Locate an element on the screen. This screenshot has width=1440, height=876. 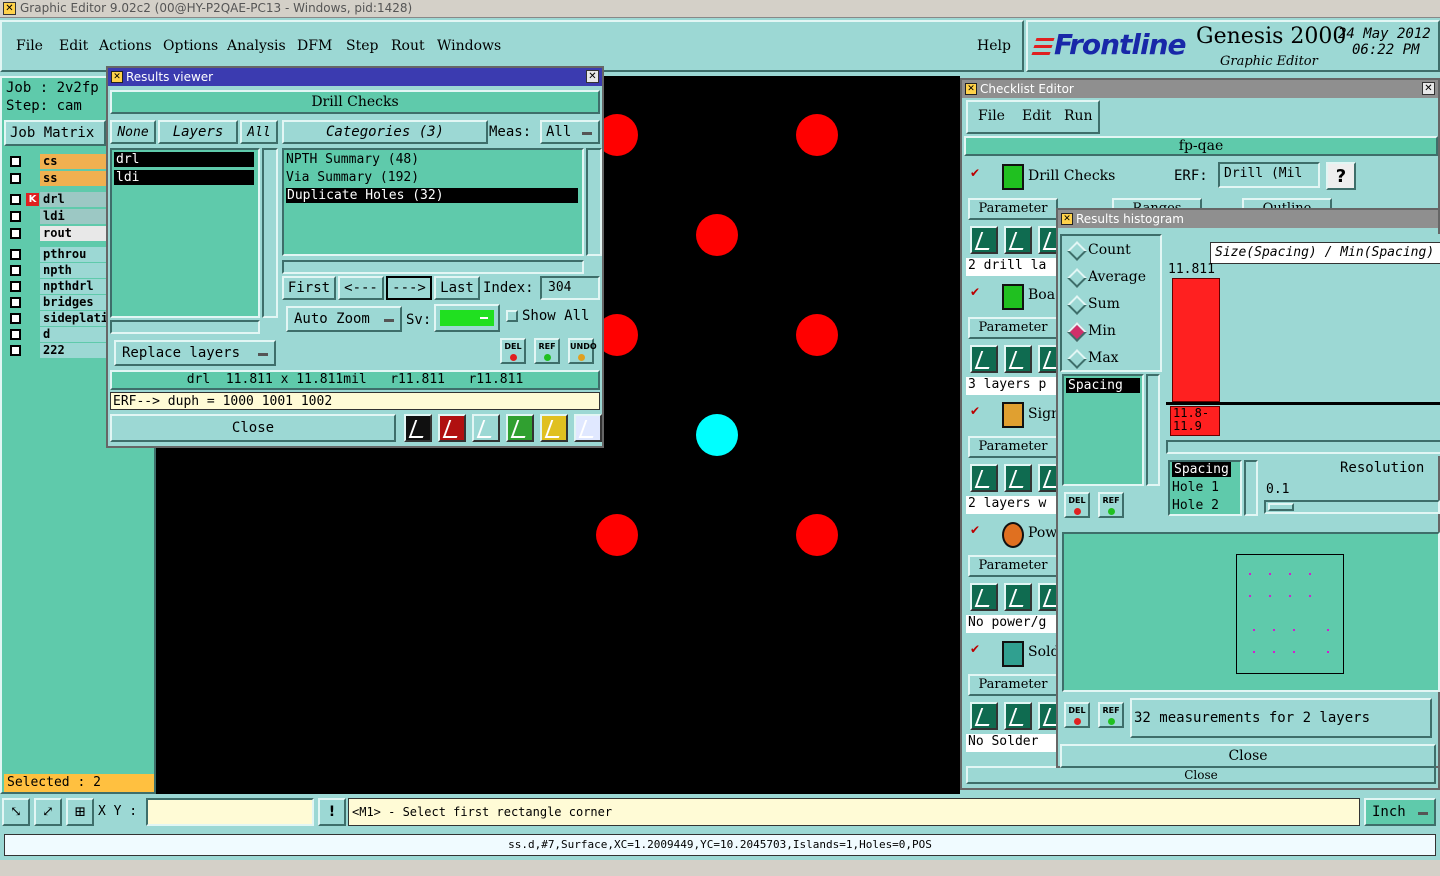
layer-row-npth: npth is located at coordinates (56, 270).